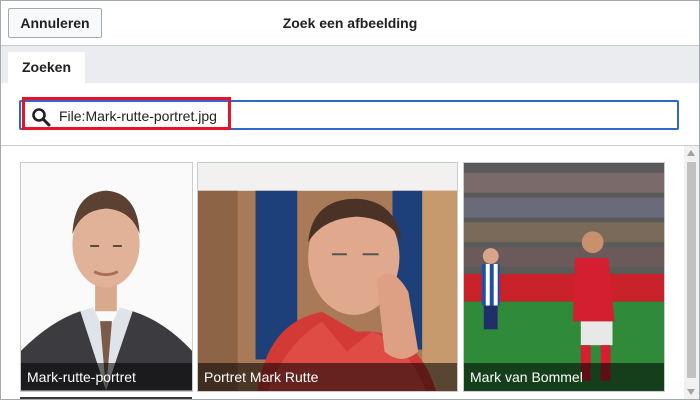  Describe the element at coordinates (41, 117) in the screenshot. I see `search-icon` at that location.